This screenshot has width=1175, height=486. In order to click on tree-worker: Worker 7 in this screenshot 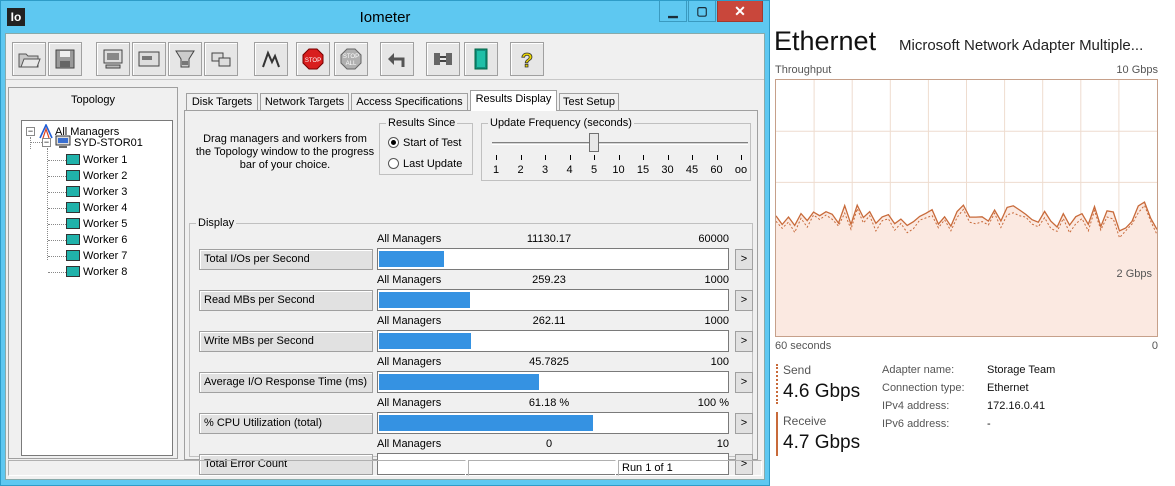, I will do `click(105, 256)`.